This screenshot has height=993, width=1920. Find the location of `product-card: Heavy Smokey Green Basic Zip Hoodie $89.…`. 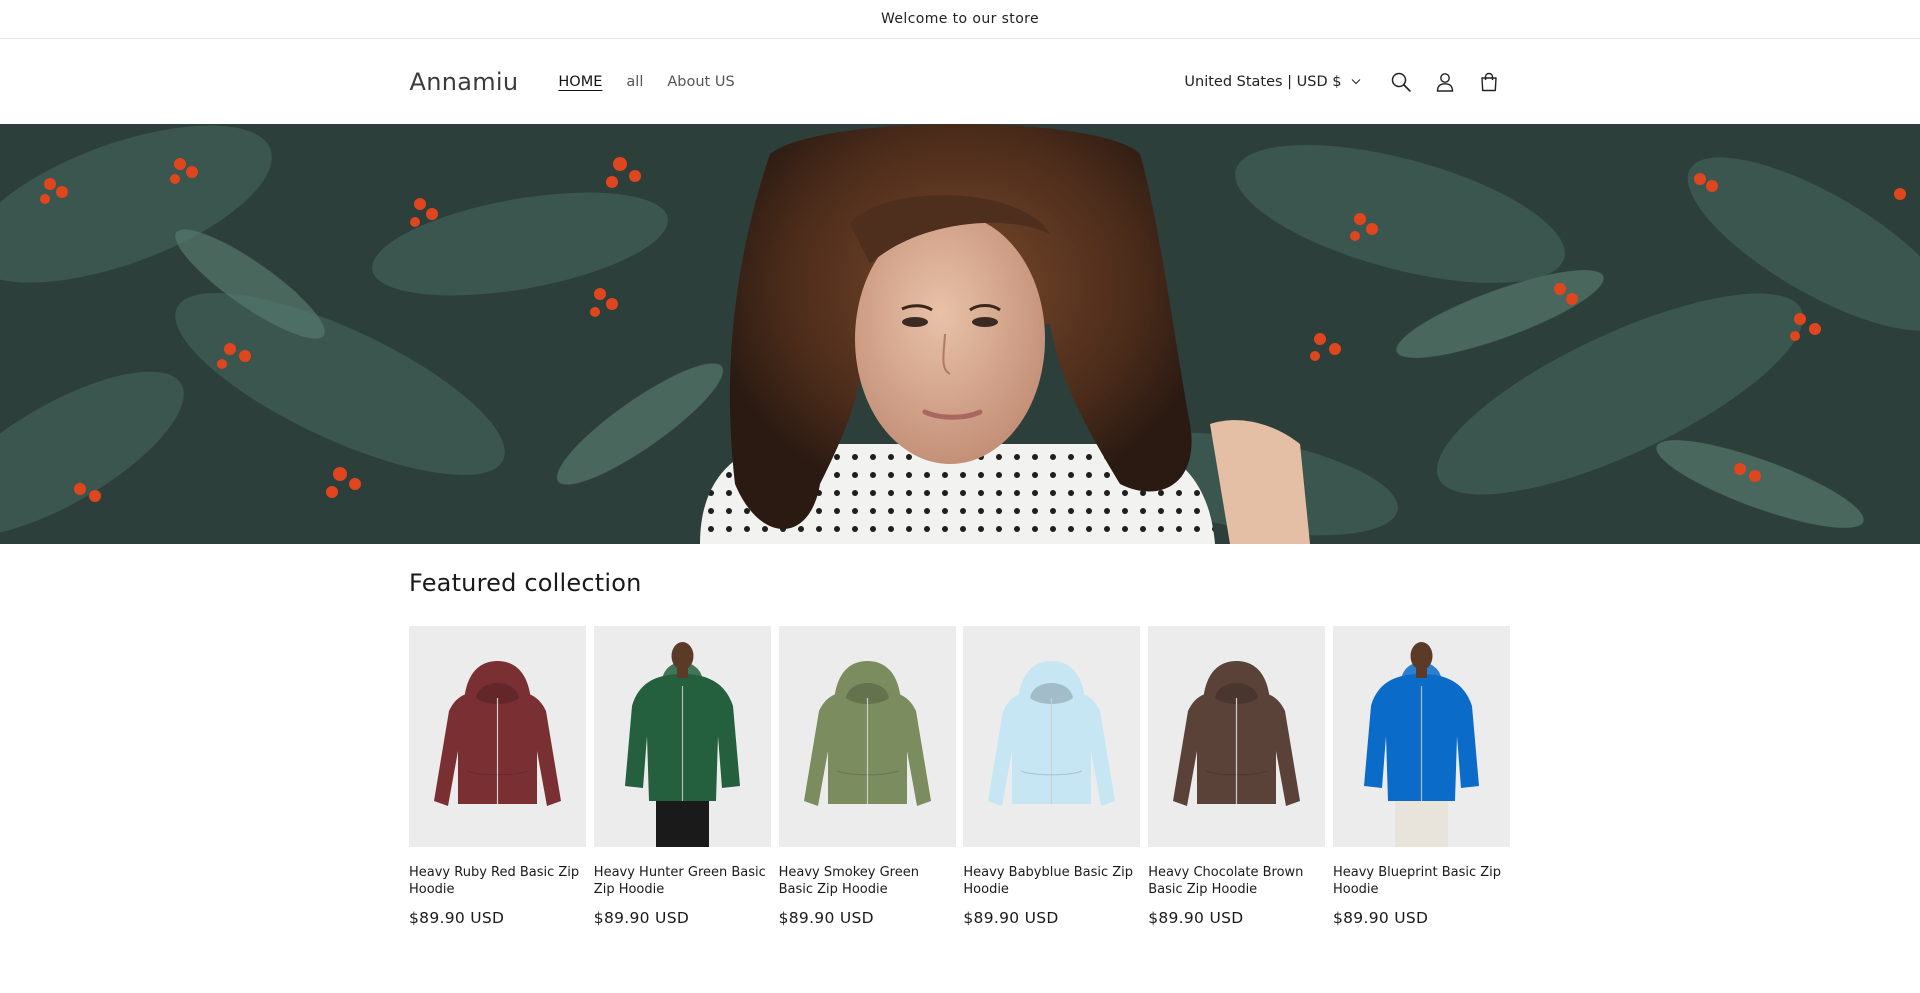

product-card: Heavy Smokey Green Basic Zip Hoodie $89.… is located at coordinates (867, 776).